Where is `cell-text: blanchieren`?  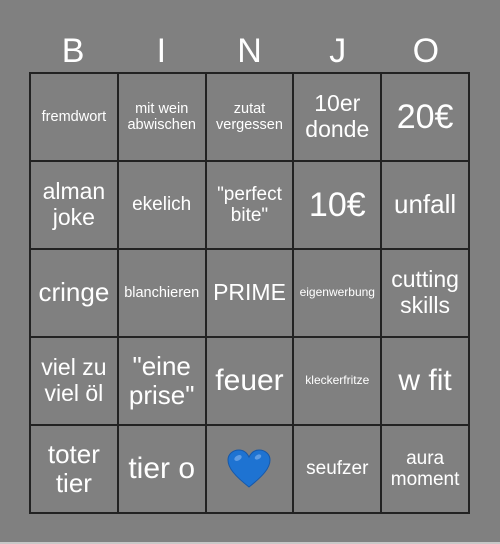
cell-text: blanchieren is located at coordinates (162, 292).